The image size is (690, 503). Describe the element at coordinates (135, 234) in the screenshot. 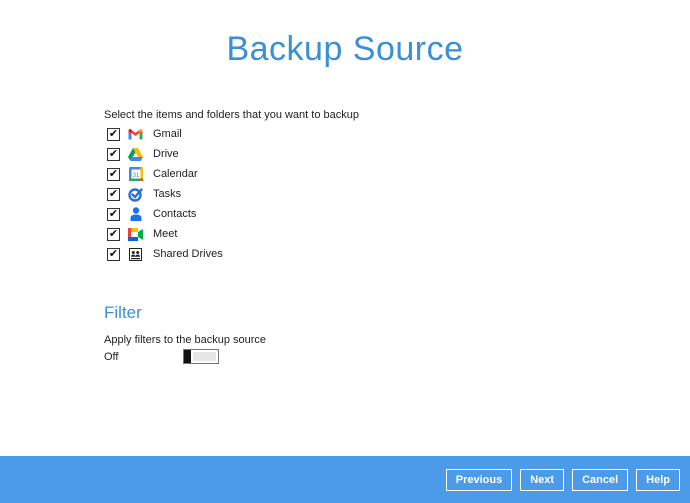

I see `meet-icon` at that location.